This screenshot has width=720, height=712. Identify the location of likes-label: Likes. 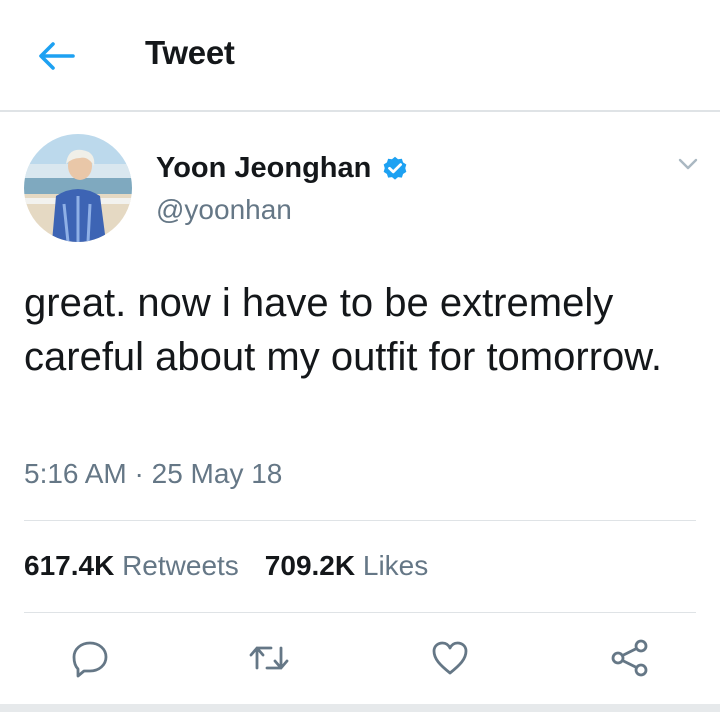
(395, 565).